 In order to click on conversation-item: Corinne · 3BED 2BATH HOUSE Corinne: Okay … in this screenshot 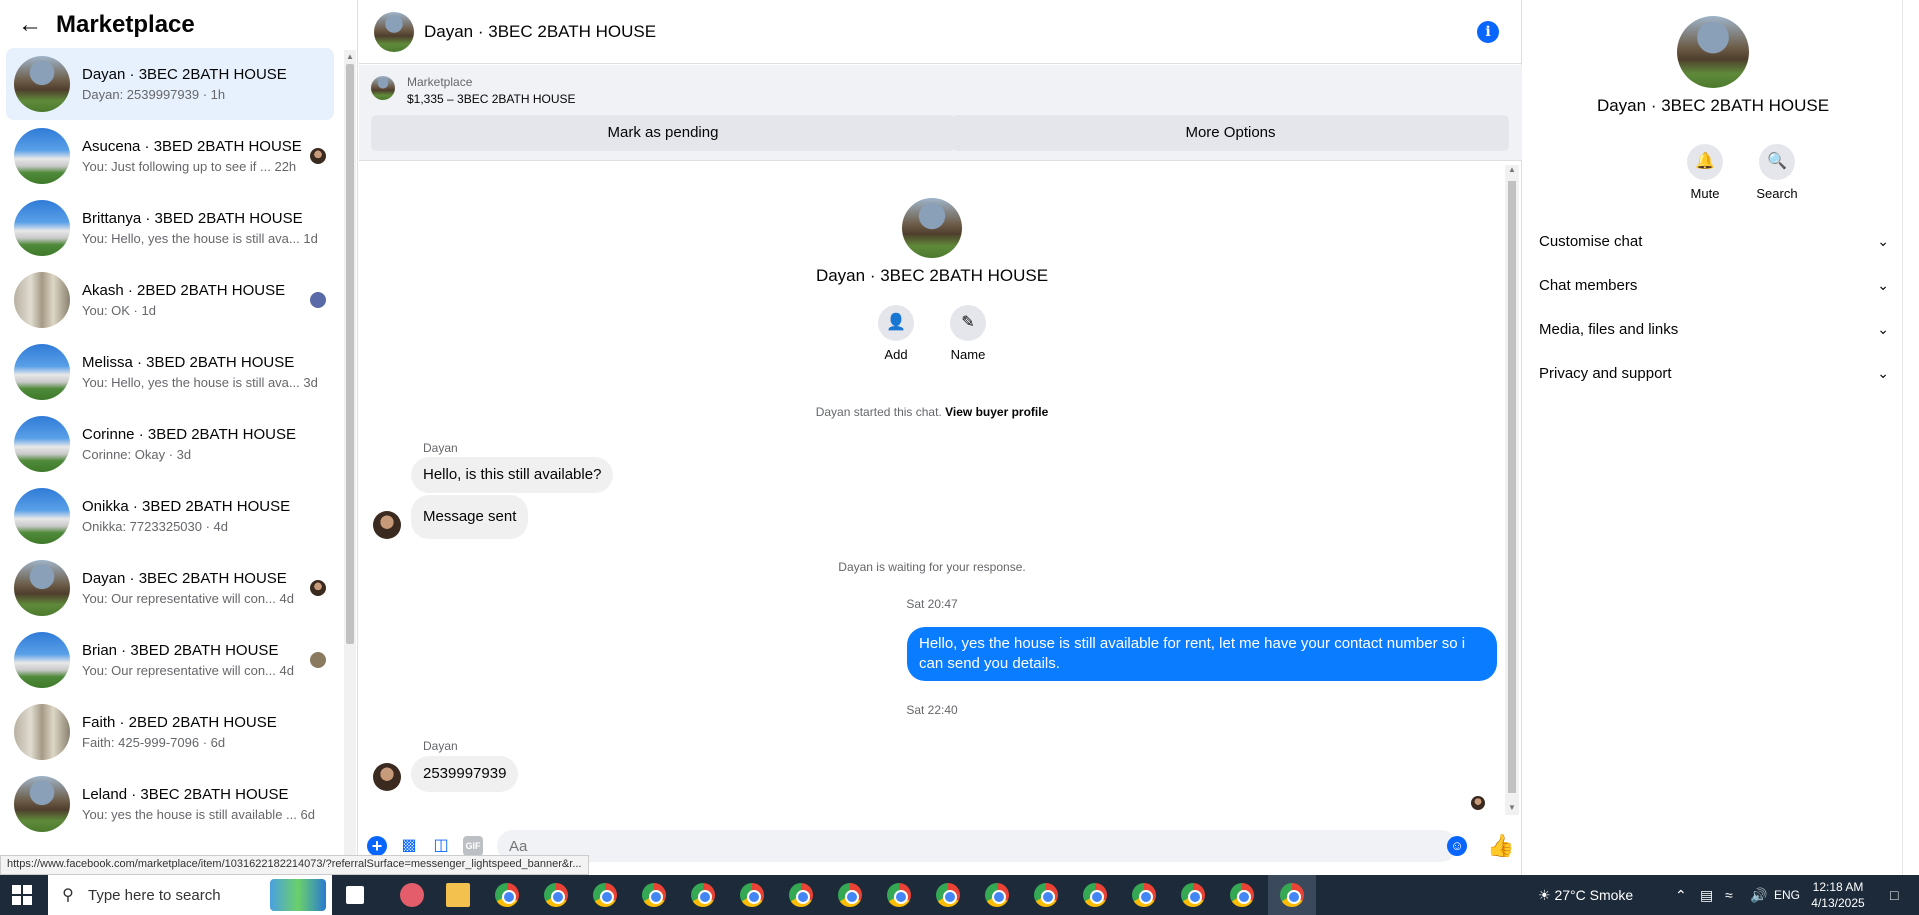, I will do `click(170, 444)`.